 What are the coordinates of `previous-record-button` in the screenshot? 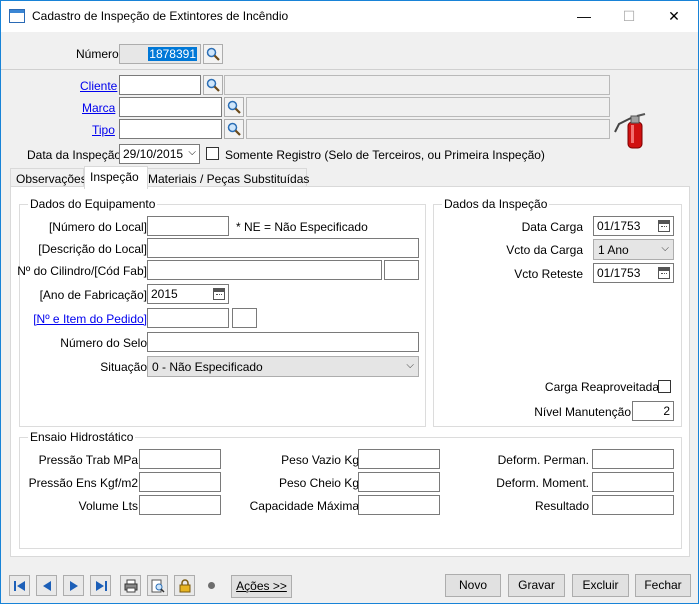 It's located at (46, 585).